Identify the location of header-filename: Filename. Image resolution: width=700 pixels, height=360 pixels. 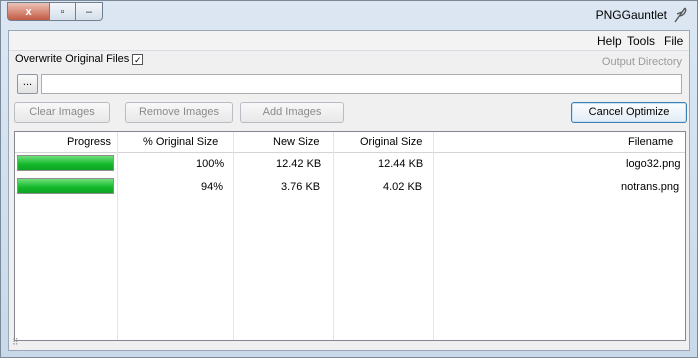
(650, 142).